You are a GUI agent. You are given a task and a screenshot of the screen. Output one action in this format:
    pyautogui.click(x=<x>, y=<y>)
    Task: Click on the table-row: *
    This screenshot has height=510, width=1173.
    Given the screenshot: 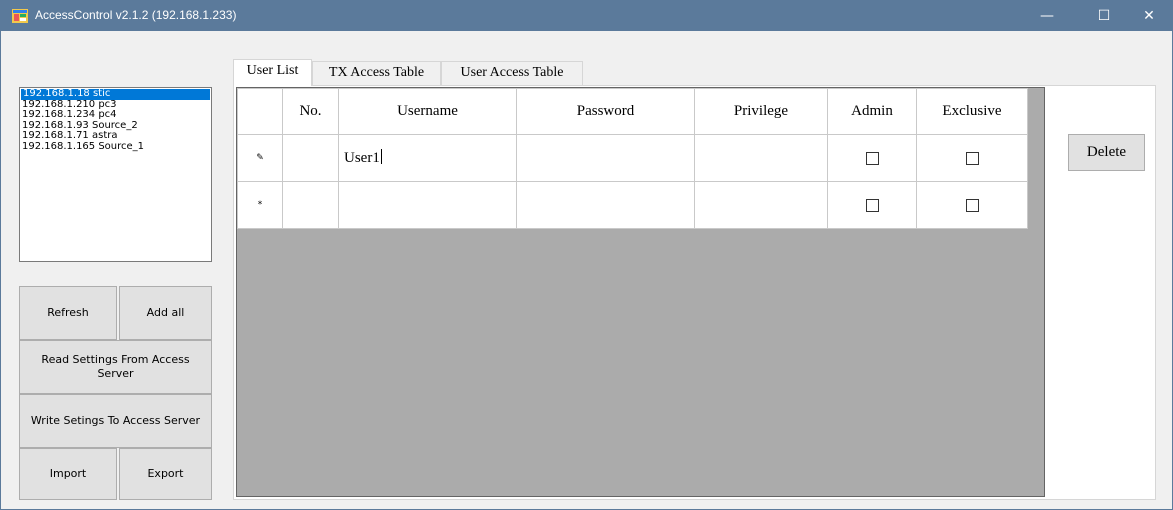 What is the action you would take?
    pyautogui.click(x=632, y=205)
    